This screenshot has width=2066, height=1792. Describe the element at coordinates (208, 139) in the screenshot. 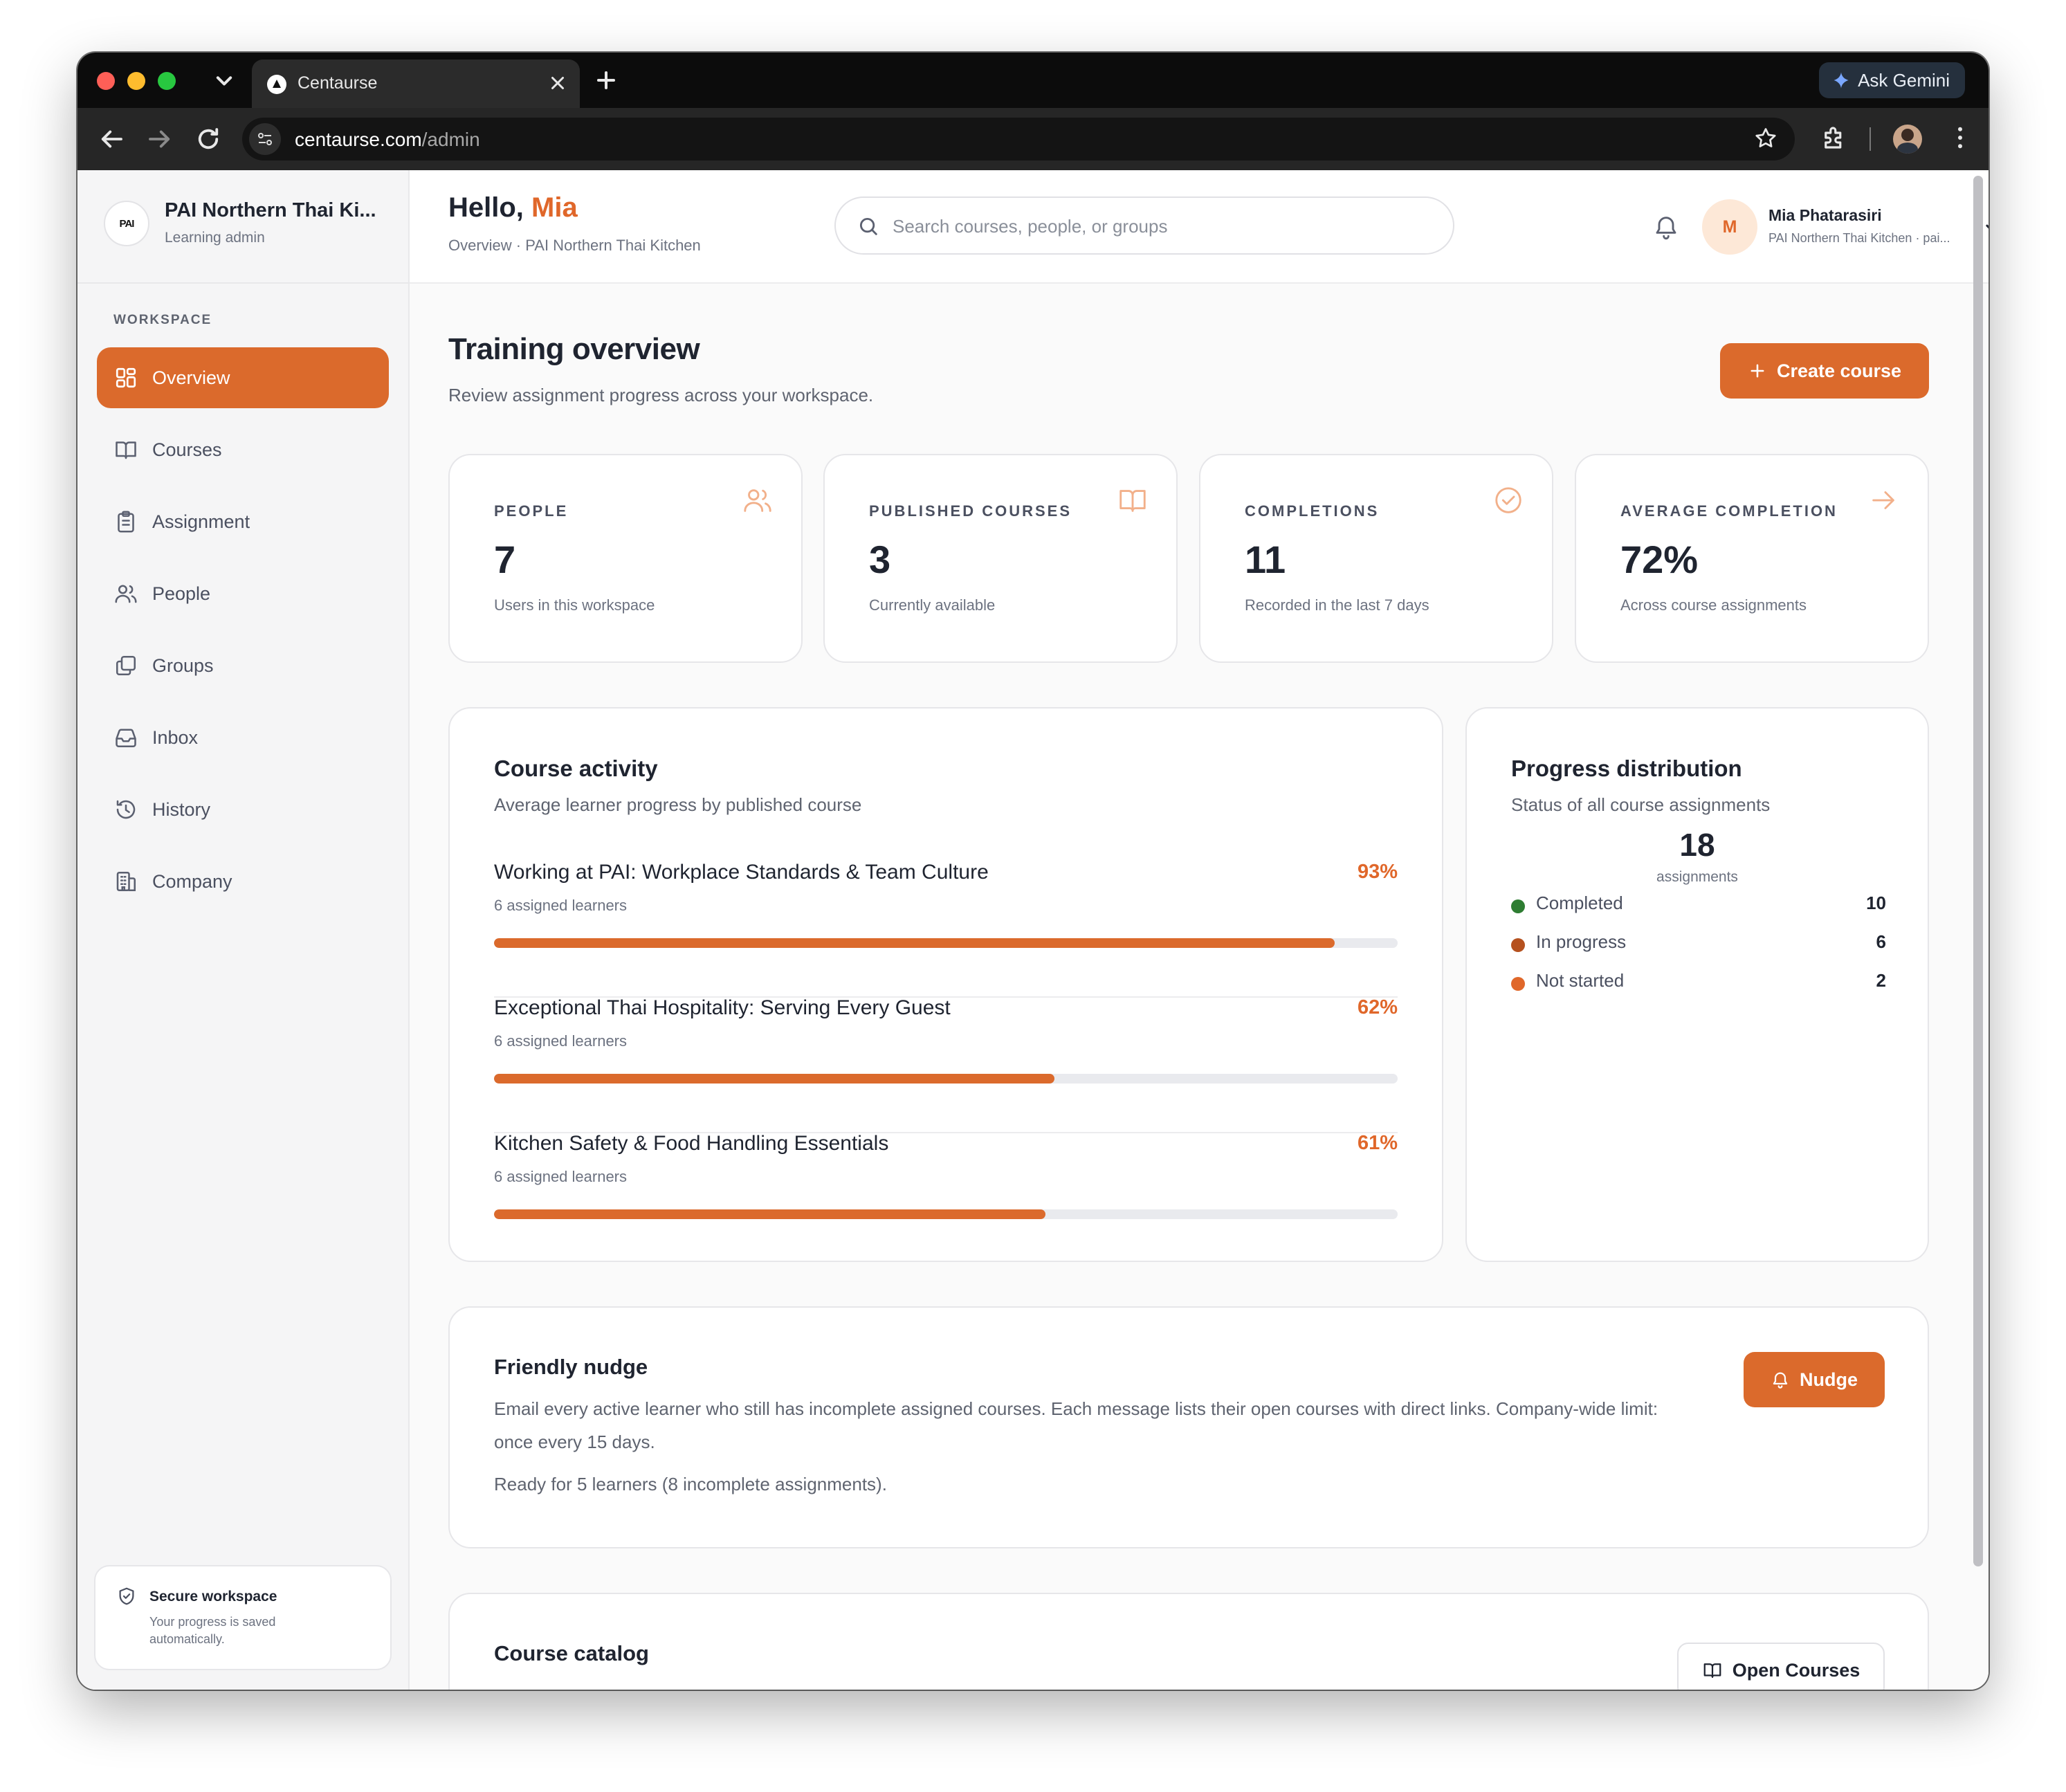

I see `reload-icon` at that location.